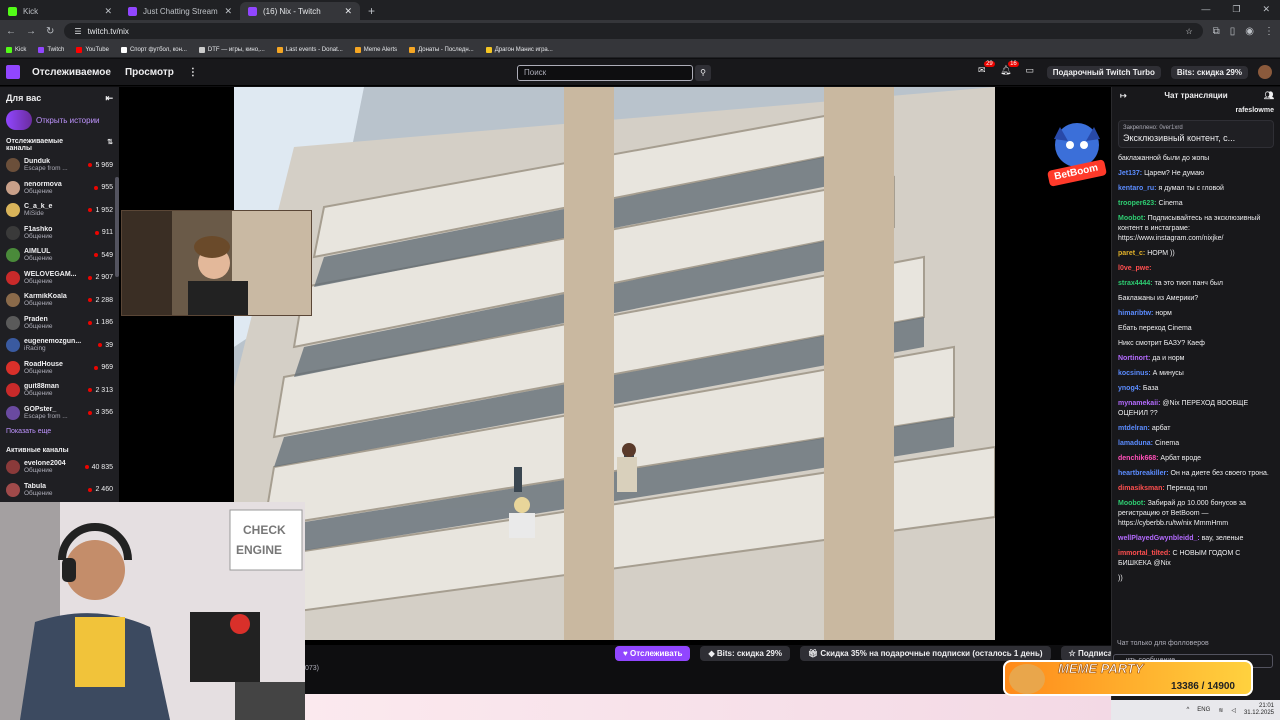 The image size is (1280, 720). What do you see at coordinates (1236, 9) in the screenshot?
I see `maximize-icon: ❐` at bounding box center [1236, 9].